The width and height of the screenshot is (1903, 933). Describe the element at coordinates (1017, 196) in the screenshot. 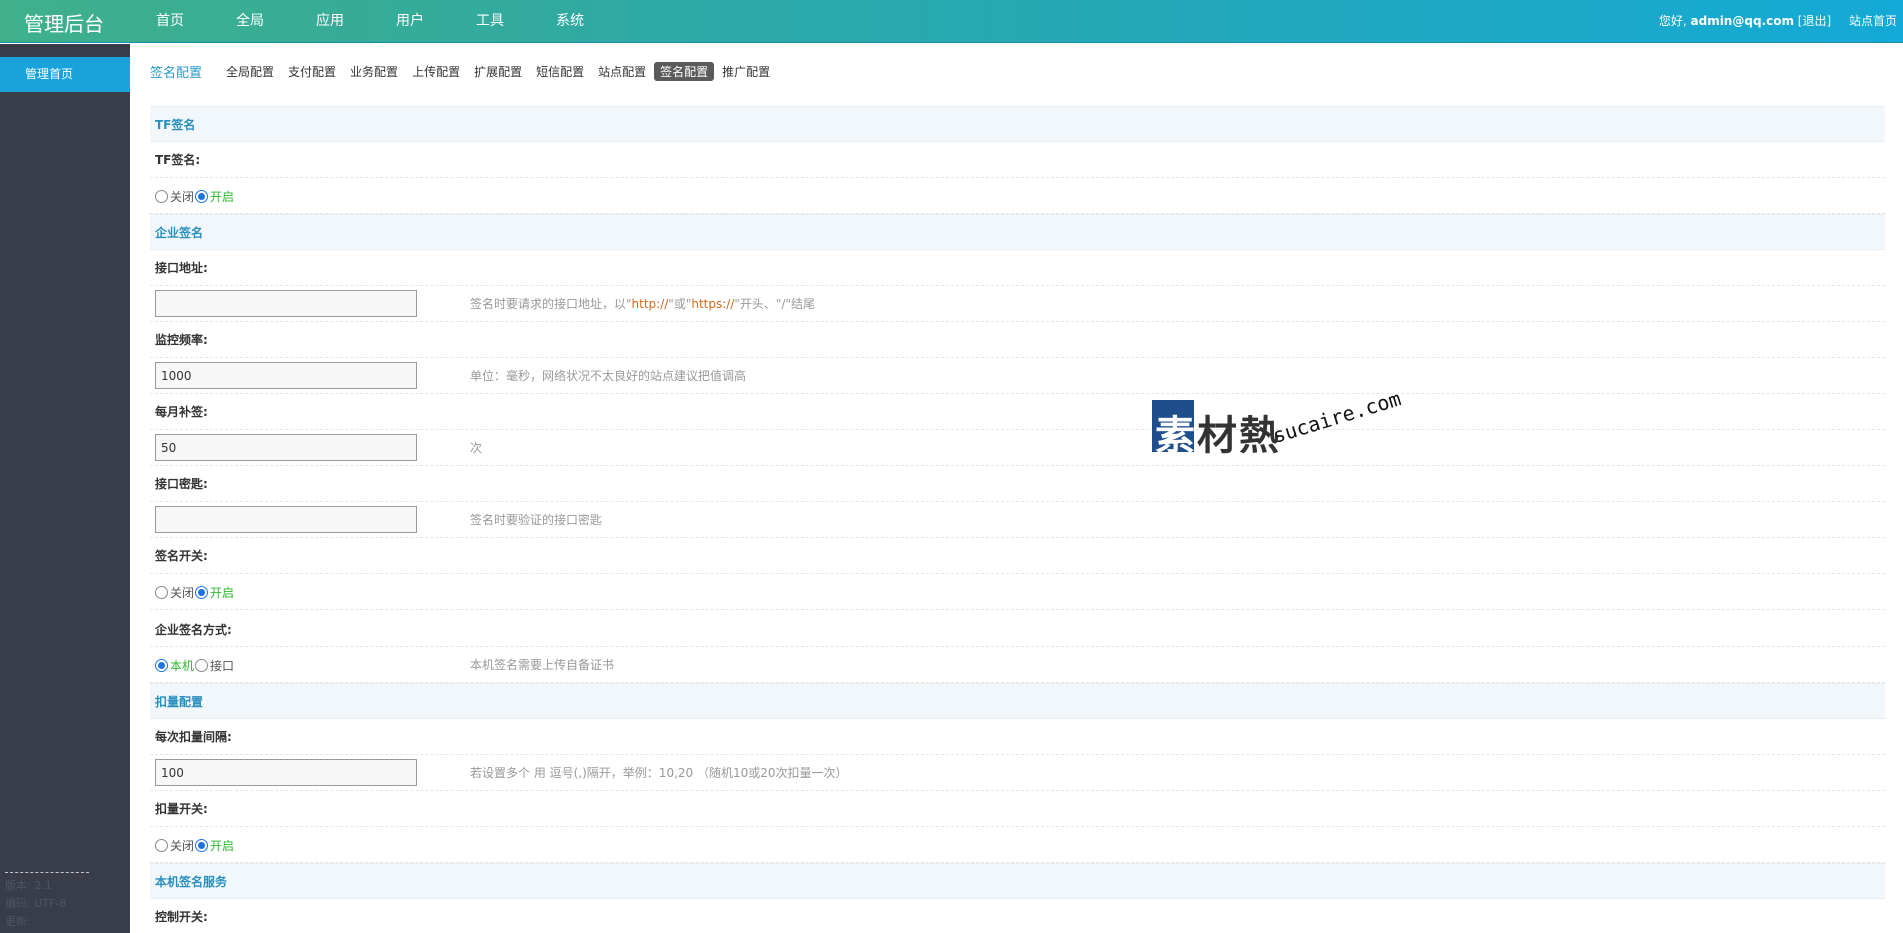

I see `tf-radio-row: 关闭 开启` at that location.